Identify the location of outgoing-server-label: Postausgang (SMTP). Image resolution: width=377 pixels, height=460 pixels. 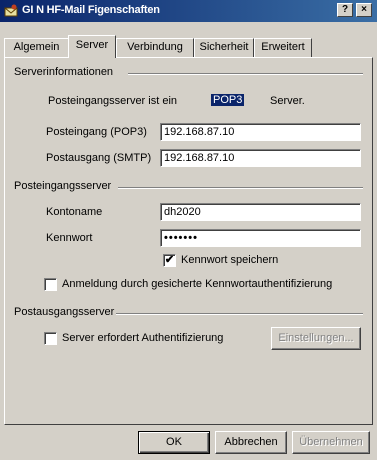
(99, 158).